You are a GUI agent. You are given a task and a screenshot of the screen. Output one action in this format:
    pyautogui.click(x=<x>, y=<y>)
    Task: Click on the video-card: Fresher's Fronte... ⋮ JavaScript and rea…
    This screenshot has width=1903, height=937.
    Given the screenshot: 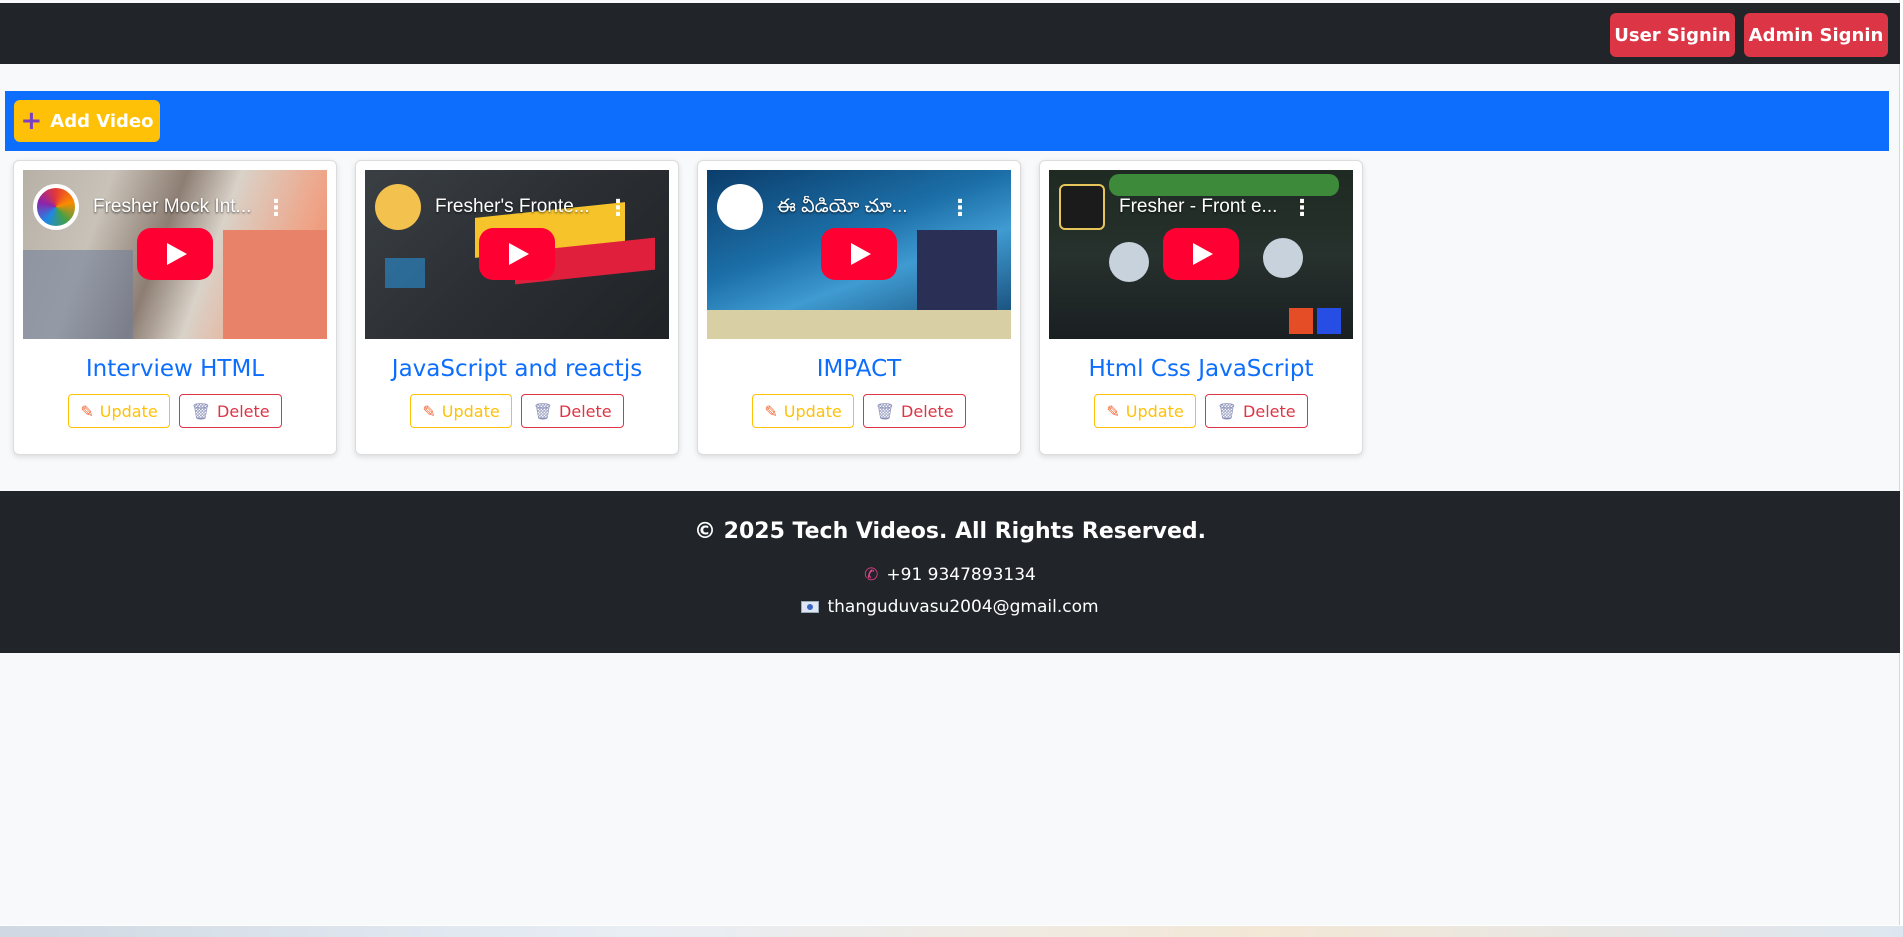 What is the action you would take?
    pyautogui.click(x=517, y=307)
    